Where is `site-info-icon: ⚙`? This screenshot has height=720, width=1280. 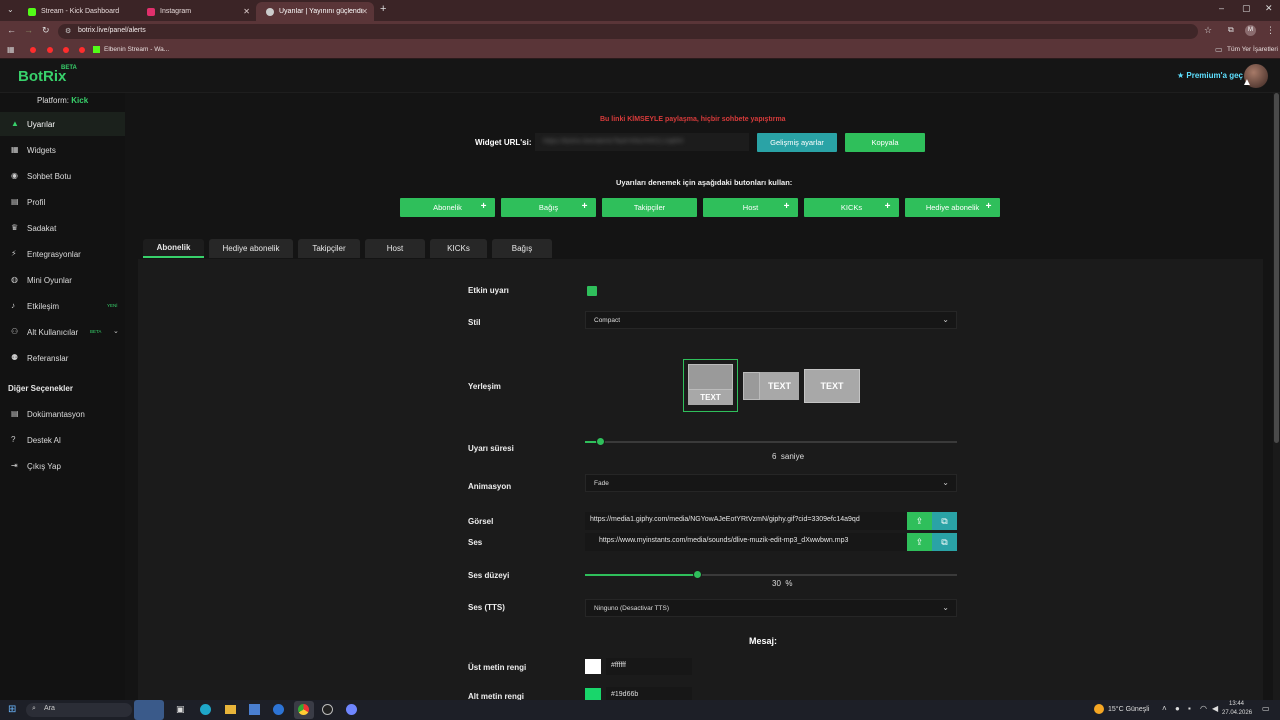
site-info-icon: ⚙ is located at coordinates (68, 31).